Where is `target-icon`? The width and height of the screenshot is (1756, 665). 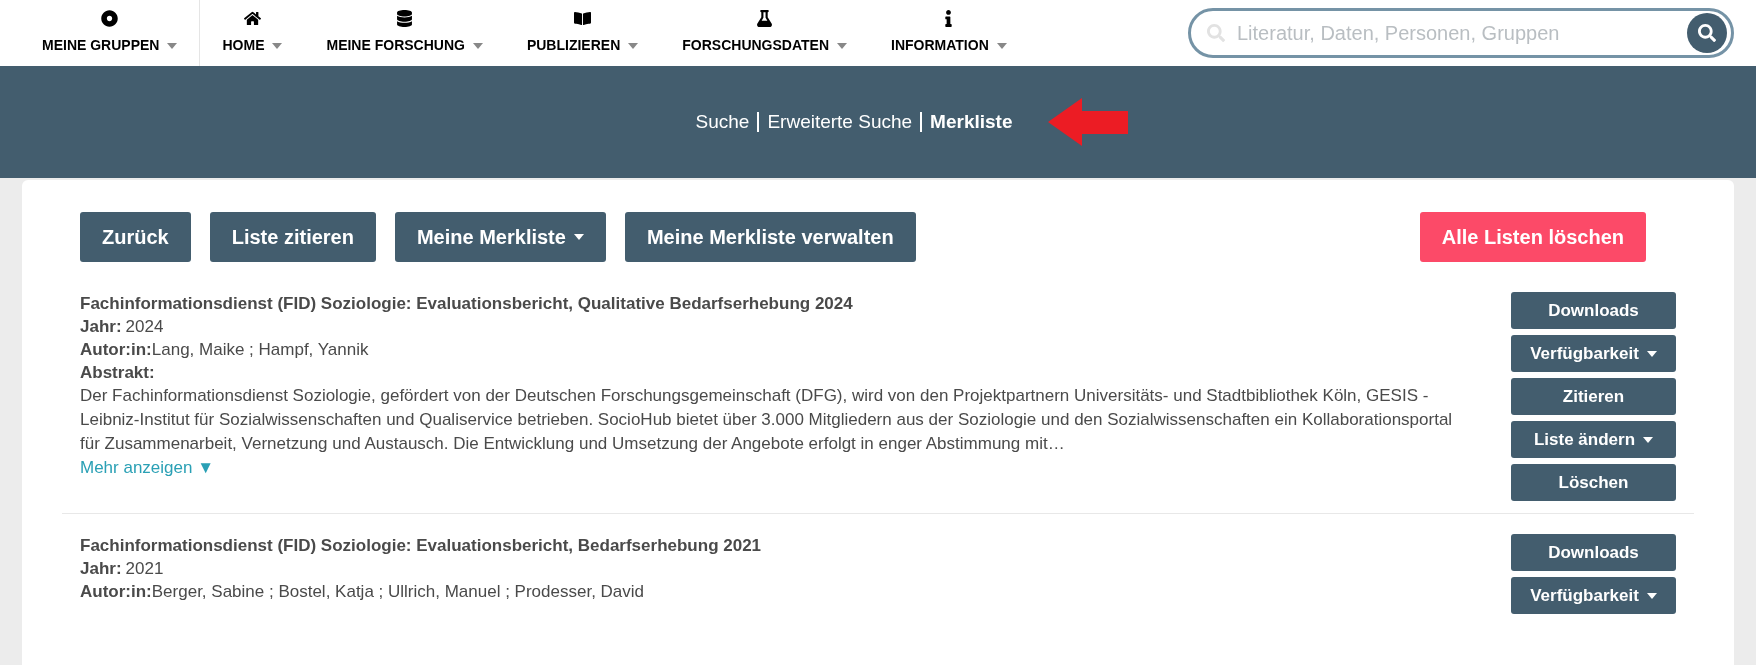
target-icon is located at coordinates (110, 18).